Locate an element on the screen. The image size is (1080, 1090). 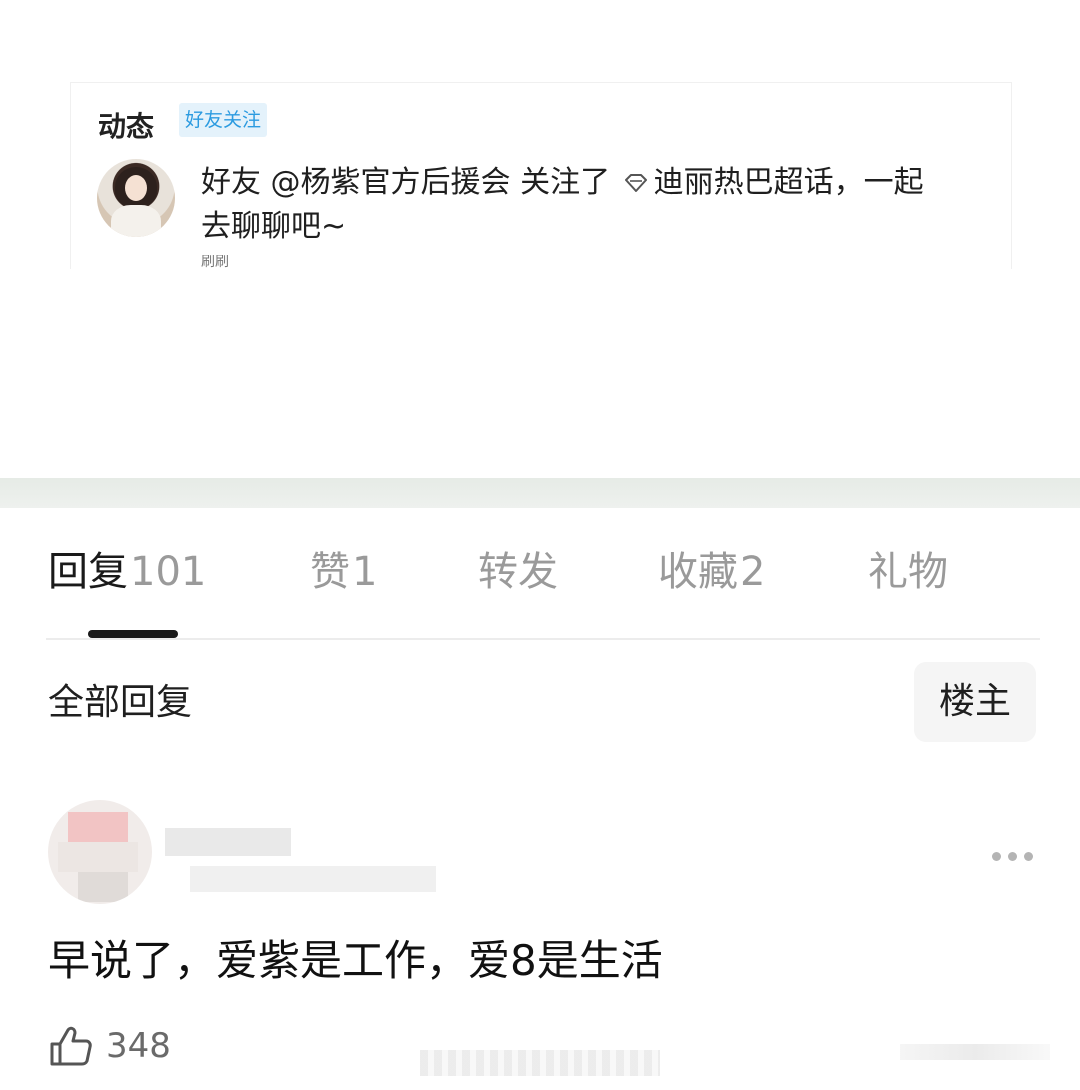
diamond-icon is located at coordinates (635, 183).